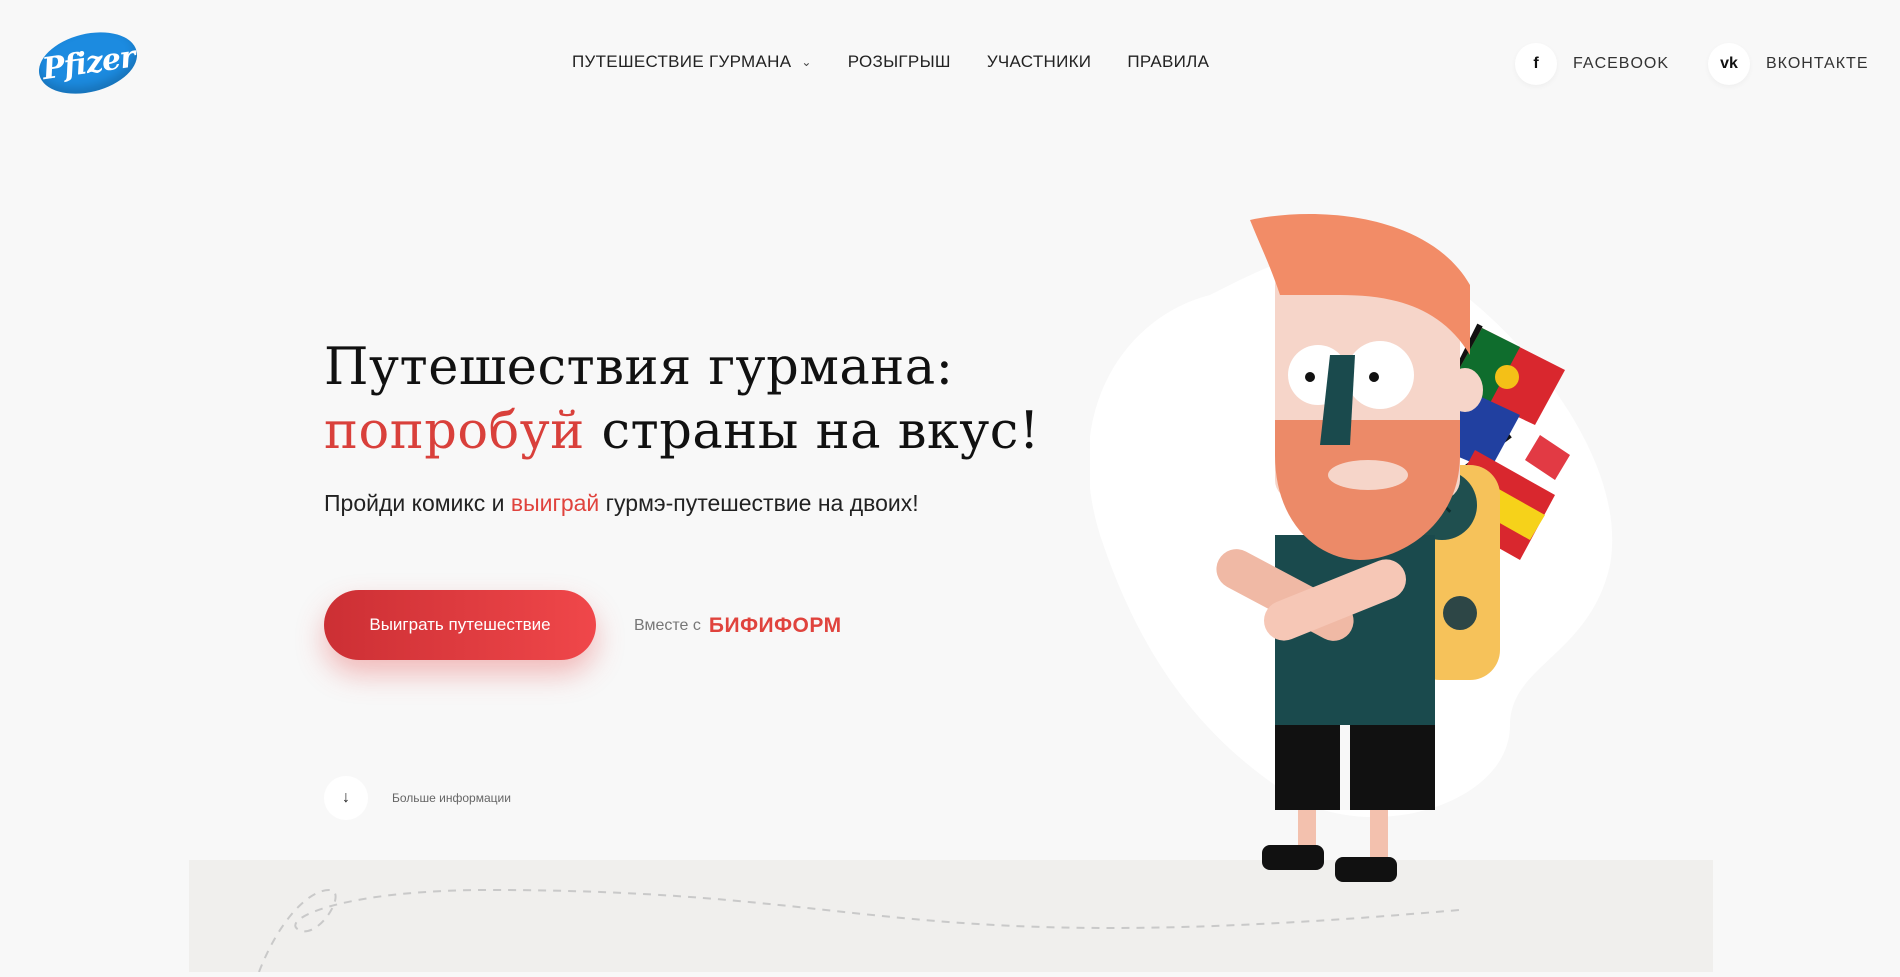 The width and height of the screenshot is (1900, 977). Describe the element at coordinates (1621, 63) in the screenshot. I see `facebook-label: FACEBOOK` at that location.